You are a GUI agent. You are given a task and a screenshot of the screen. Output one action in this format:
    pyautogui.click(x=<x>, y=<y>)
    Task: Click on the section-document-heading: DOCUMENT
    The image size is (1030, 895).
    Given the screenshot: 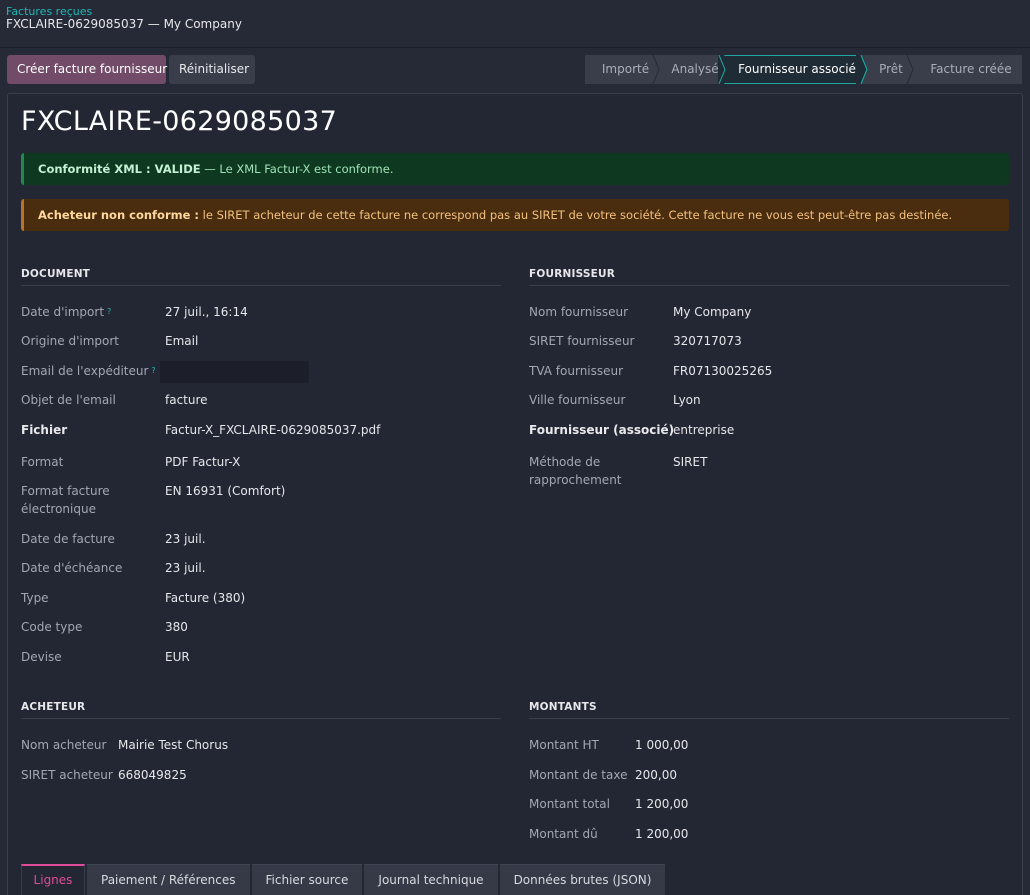 What is the action you would take?
    pyautogui.click(x=261, y=277)
    